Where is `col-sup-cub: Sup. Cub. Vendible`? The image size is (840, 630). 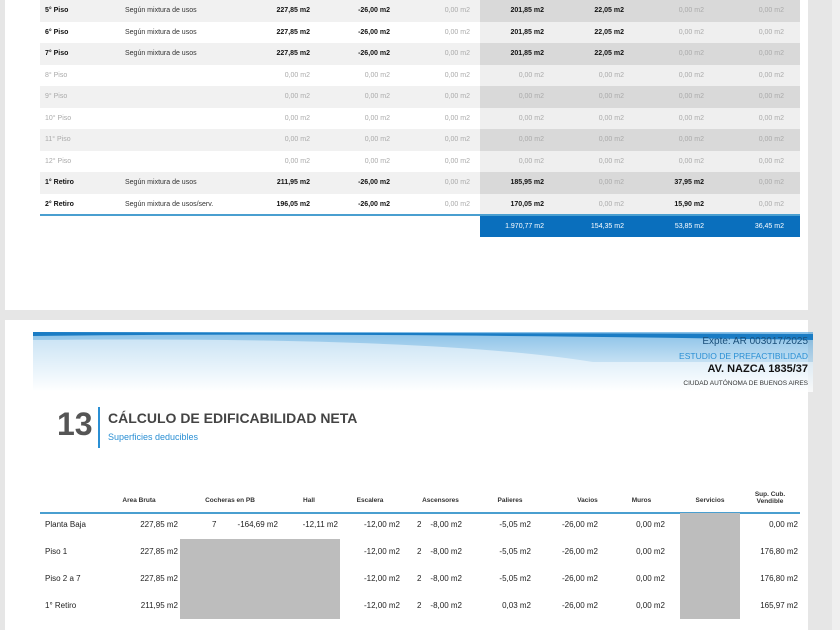
col-sup-cub: Sup. Cub. Vendible is located at coordinates (770, 498).